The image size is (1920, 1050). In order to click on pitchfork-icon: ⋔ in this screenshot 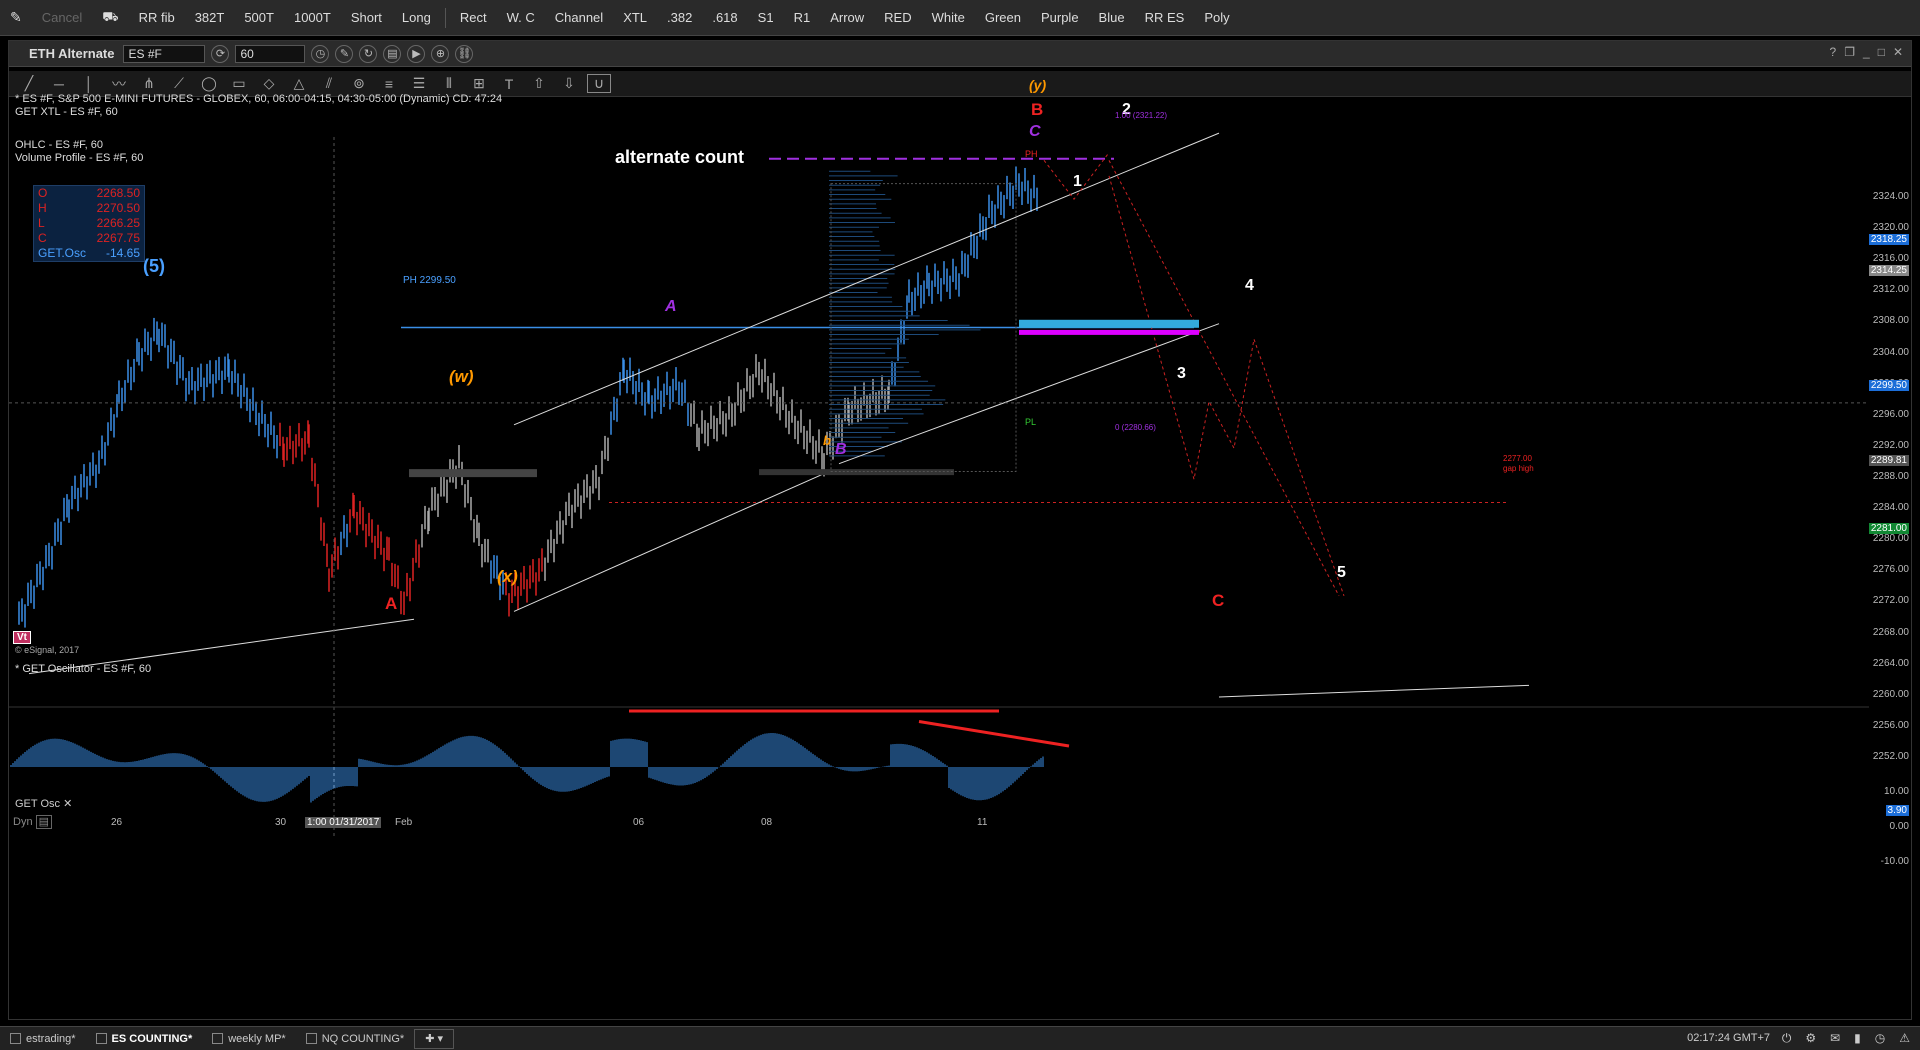, I will do `click(149, 83)`.